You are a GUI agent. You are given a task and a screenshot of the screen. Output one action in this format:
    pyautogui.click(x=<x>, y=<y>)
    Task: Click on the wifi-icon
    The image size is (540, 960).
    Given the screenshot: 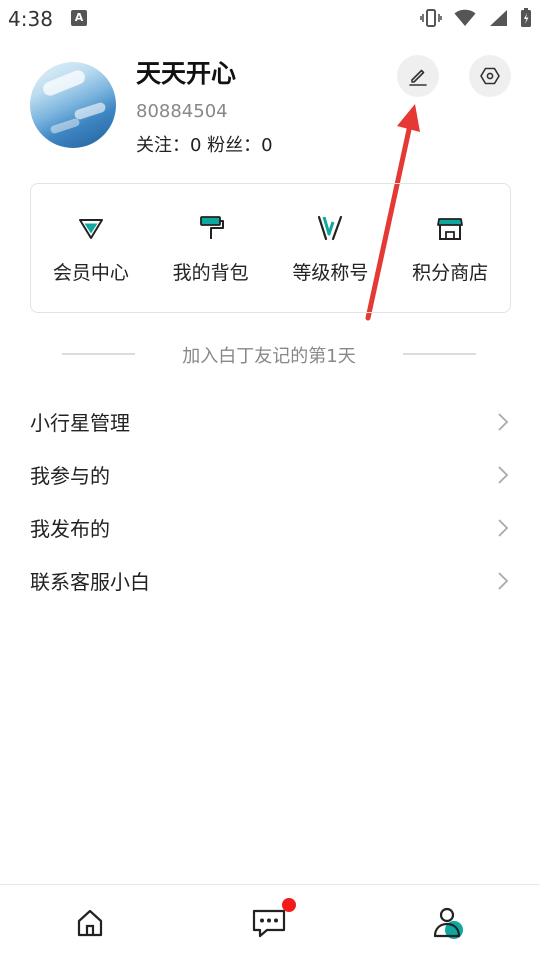 What is the action you would take?
    pyautogui.click(x=465, y=18)
    